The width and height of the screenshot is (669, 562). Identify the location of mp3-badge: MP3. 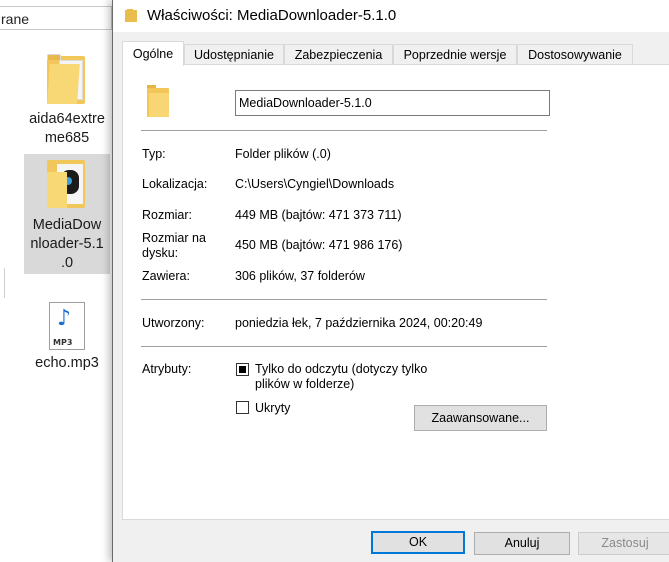
(63, 342).